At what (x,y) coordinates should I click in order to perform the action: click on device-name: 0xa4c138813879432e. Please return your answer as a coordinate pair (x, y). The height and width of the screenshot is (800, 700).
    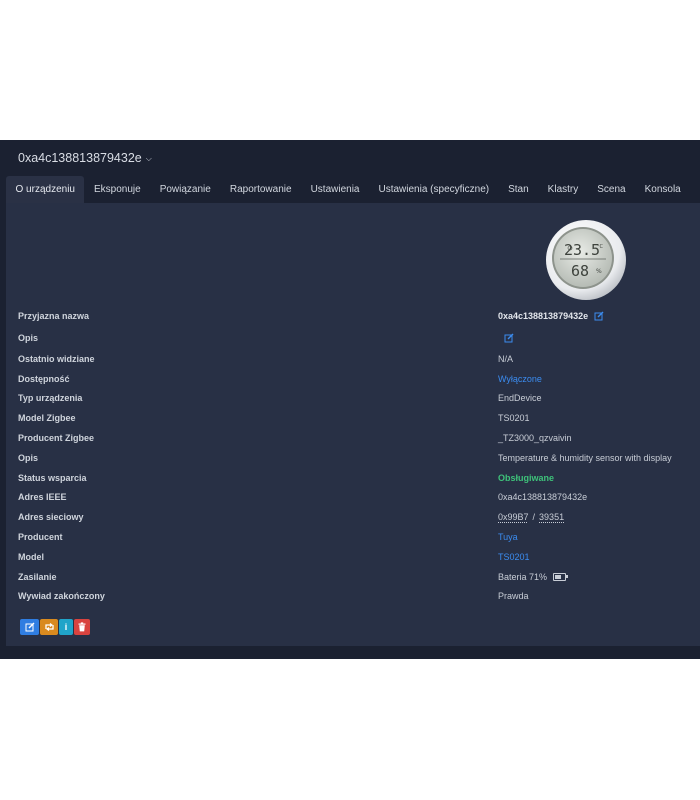
    Looking at the image, I should click on (80, 158).